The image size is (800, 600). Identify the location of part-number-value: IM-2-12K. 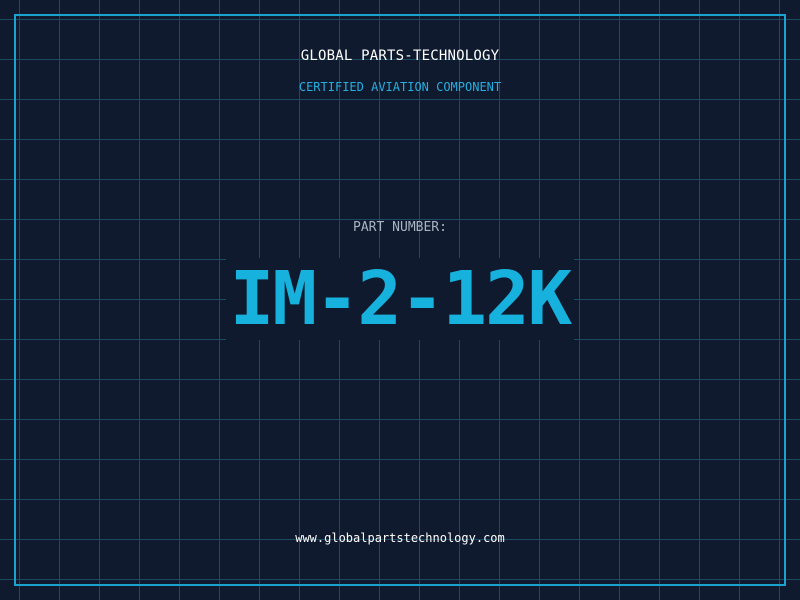
(400, 299).